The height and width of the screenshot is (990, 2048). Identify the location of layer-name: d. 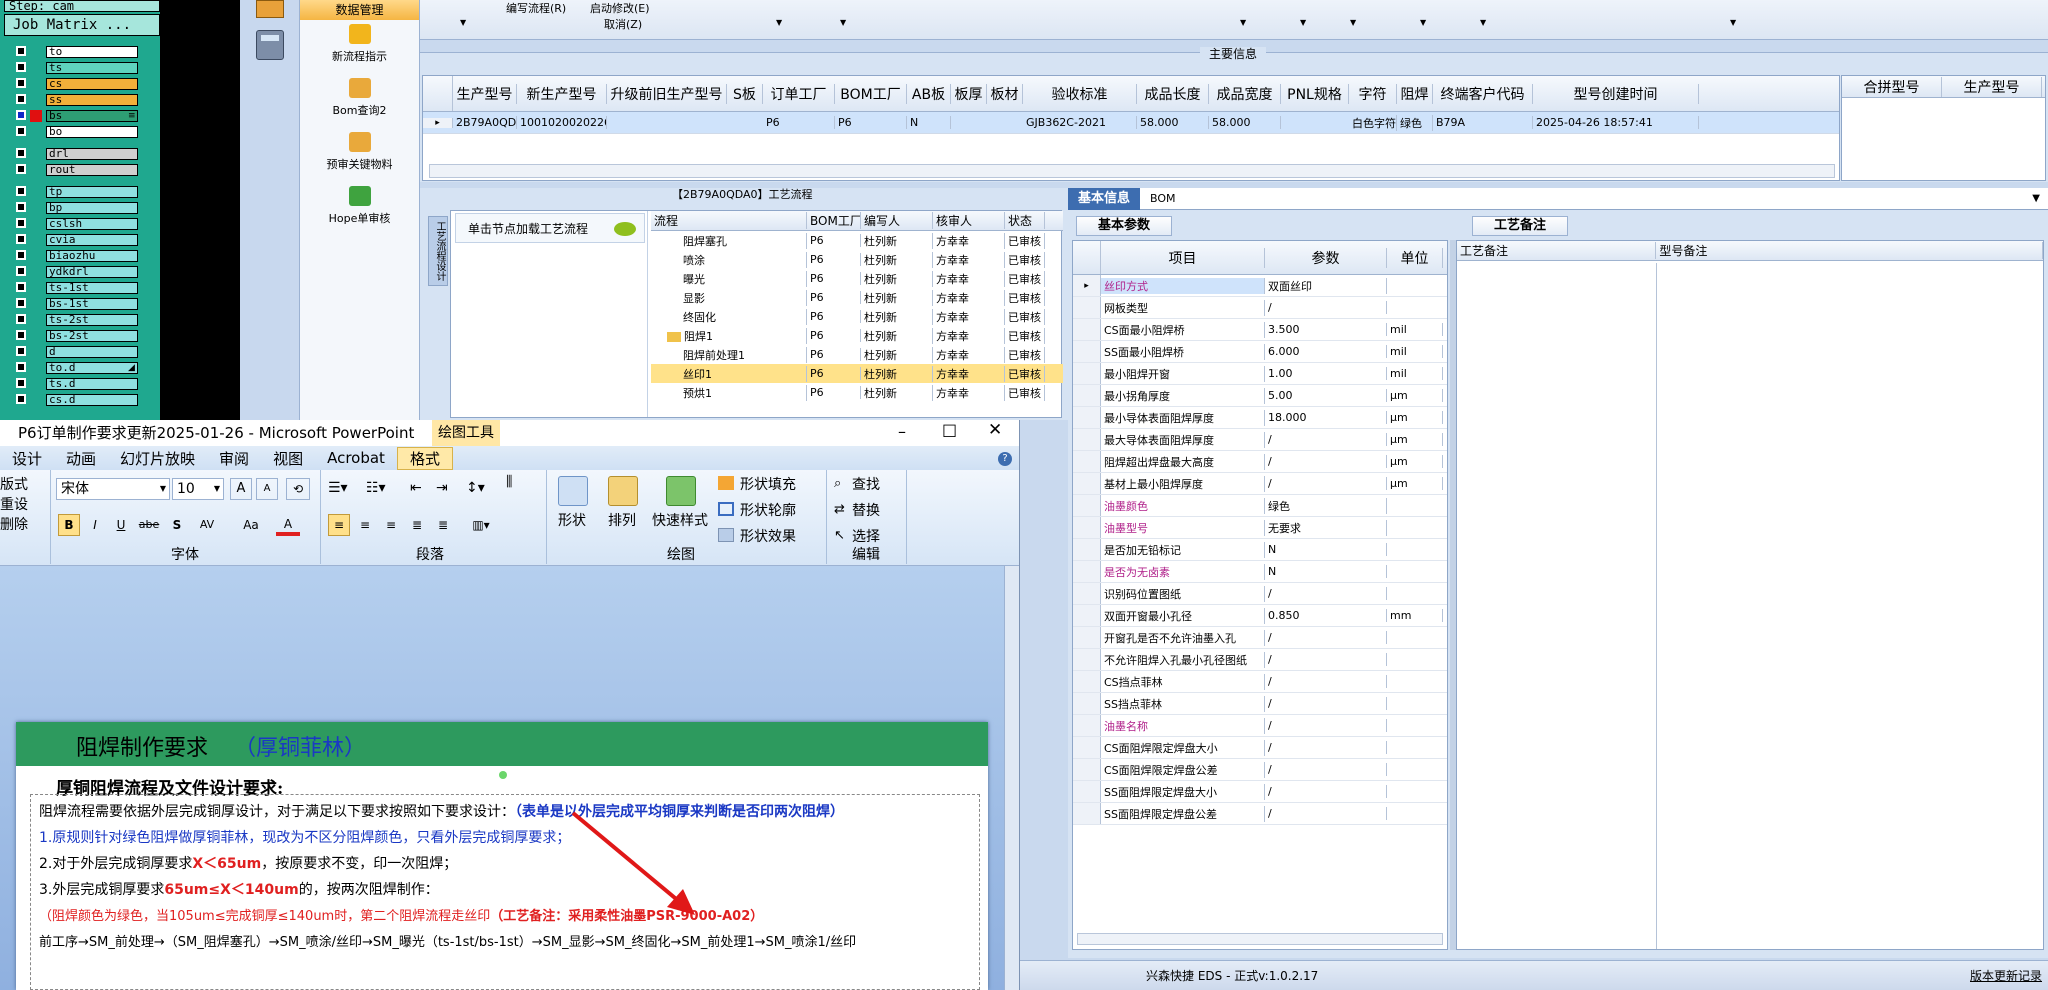
(92, 352).